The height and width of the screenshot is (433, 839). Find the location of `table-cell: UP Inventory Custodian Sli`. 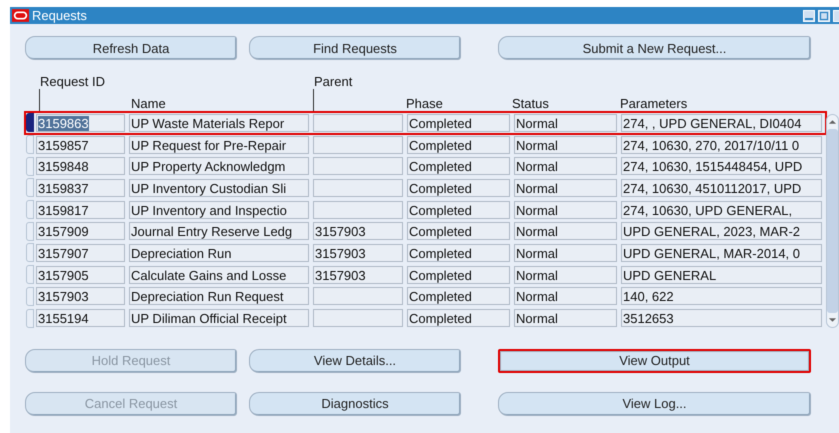

table-cell: UP Inventory Custodian Sli is located at coordinates (219, 187).